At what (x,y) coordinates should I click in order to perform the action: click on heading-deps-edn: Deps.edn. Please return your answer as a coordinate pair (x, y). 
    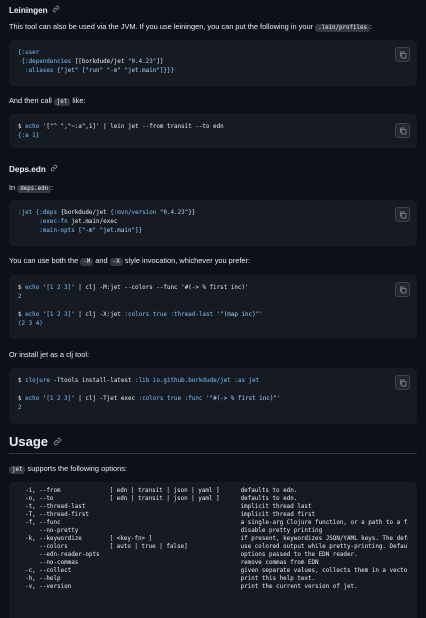
    Looking at the image, I should click on (33, 169).